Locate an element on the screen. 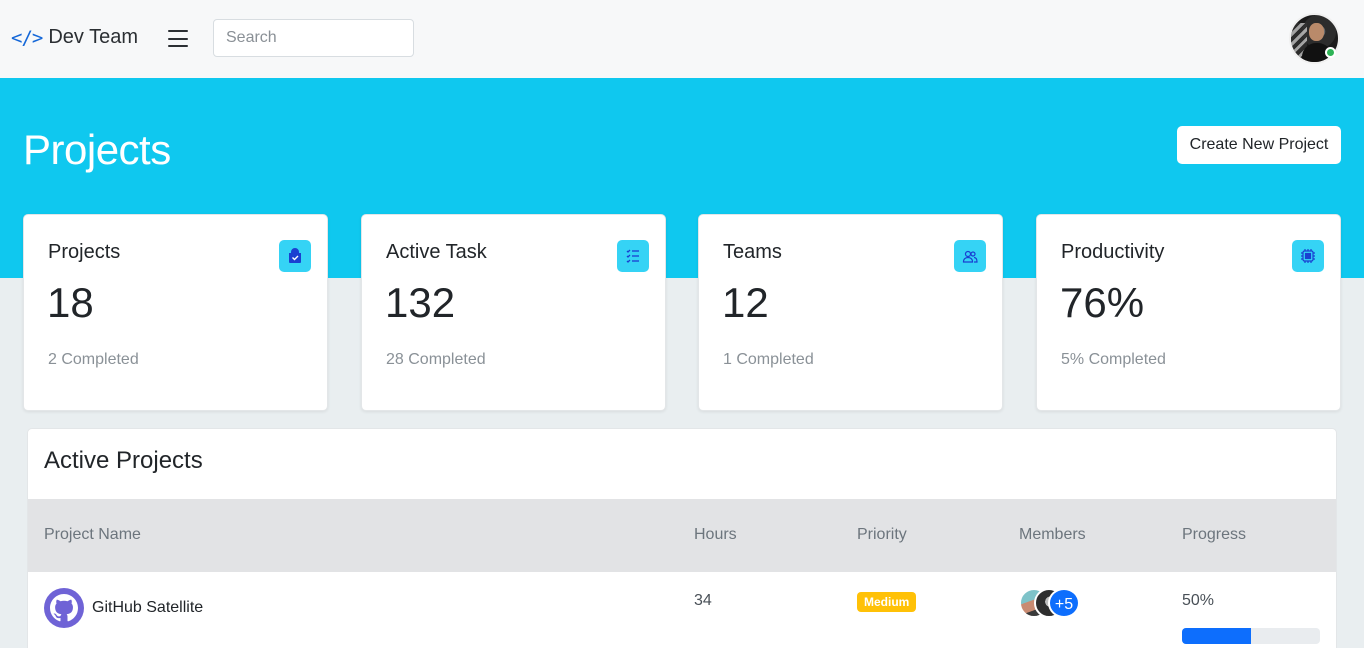 This screenshot has width=1364, height=648. column-header-members: Members is located at coordinates (1052, 535).